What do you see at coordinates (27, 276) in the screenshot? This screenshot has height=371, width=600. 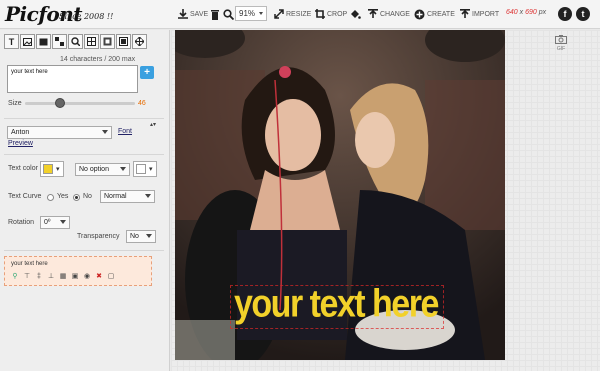 I see `align-top-icon: ⊤` at bounding box center [27, 276].